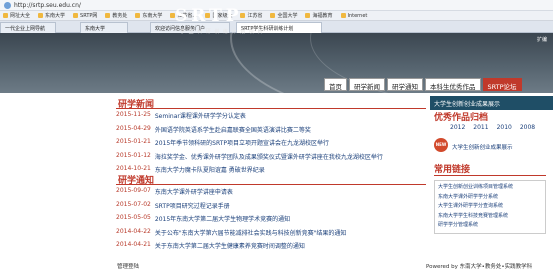 This screenshot has height=276, width=553. Describe the element at coordinates (492, 127) in the screenshot. I see `year-links: 2012 2011 2010 2008` at that location.